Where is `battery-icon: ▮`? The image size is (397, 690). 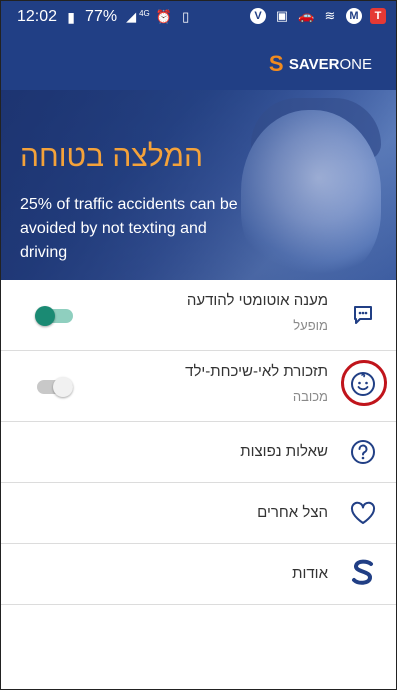 battery-icon: ▮ is located at coordinates (71, 17).